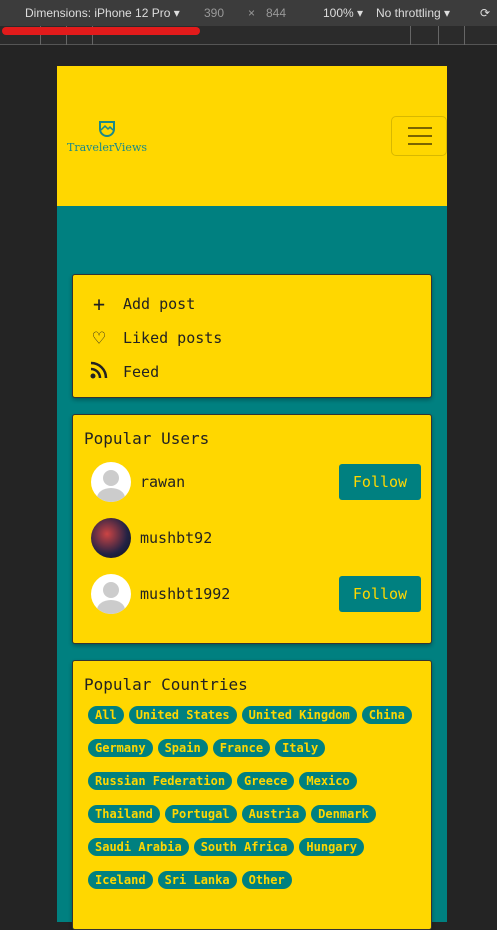 This screenshot has height=930, width=497. Describe the element at coordinates (343, 814) in the screenshot. I see `country-chip: Denmark` at that location.